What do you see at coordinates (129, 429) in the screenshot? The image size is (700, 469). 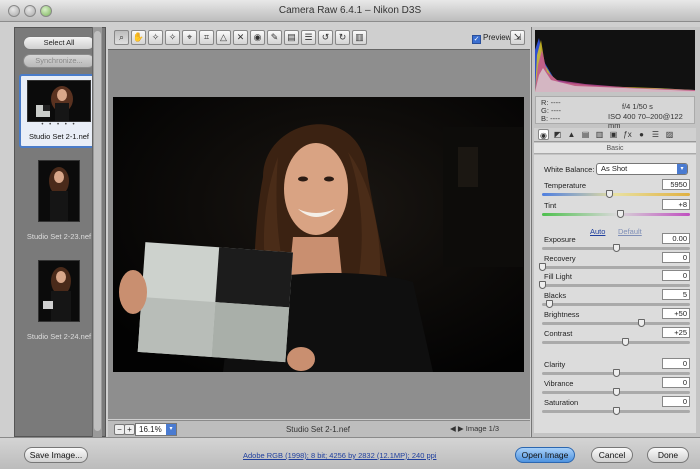 I see `zoom-in-button: +` at bounding box center [129, 429].